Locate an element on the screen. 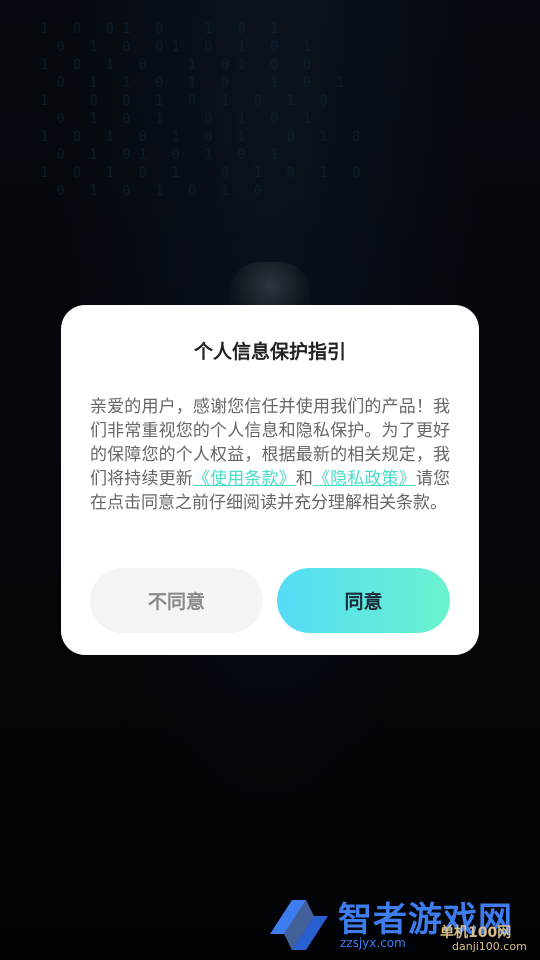 Image resolution: width=540 pixels, height=960 pixels. watermark-partner: 单机100网 is located at coordinates (476, 933).